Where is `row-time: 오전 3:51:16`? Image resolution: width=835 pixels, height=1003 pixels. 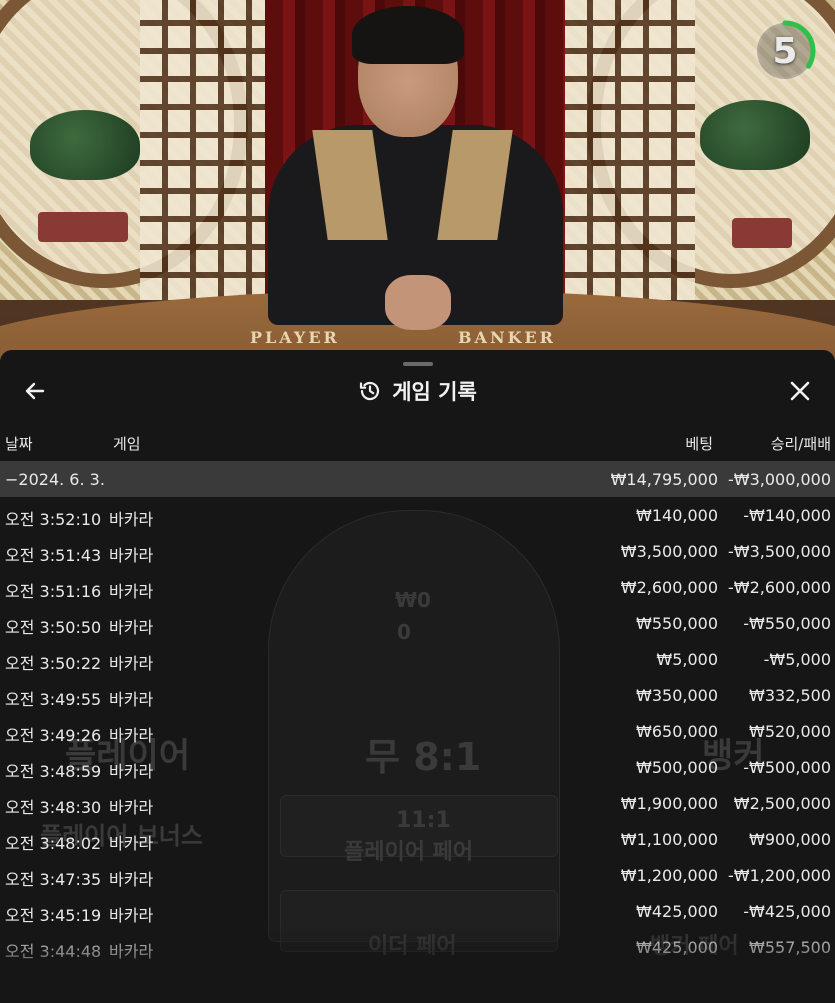 row-time: 오전 3:51:16 is located at coordinates (53, 591).